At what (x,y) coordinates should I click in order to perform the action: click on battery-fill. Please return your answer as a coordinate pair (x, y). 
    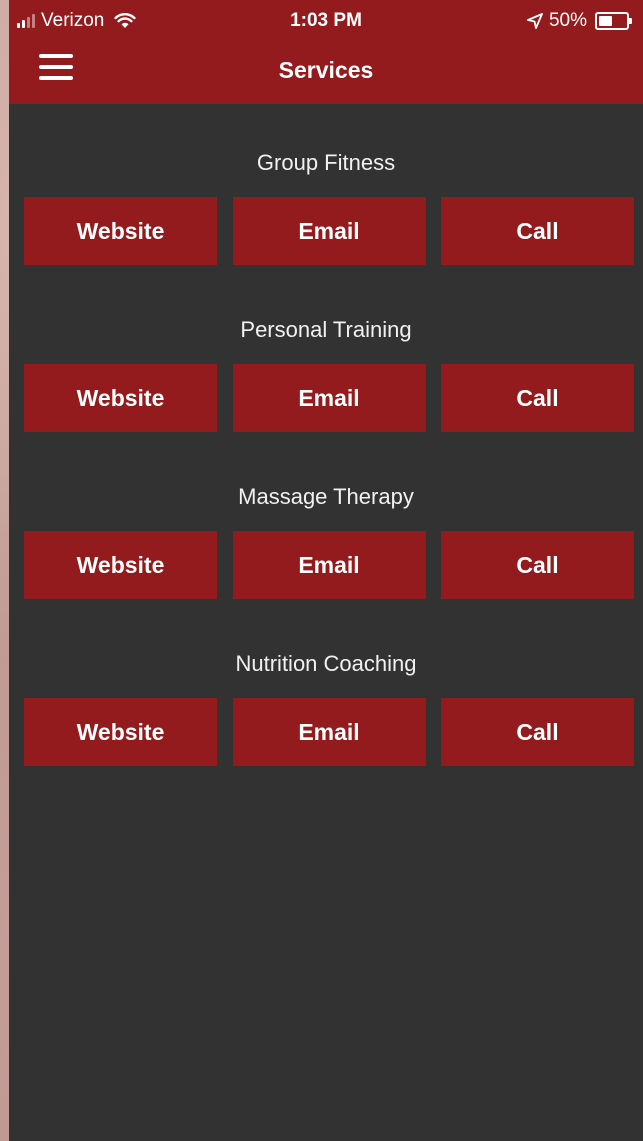
    Looking at the image, I should click on (605, 21).